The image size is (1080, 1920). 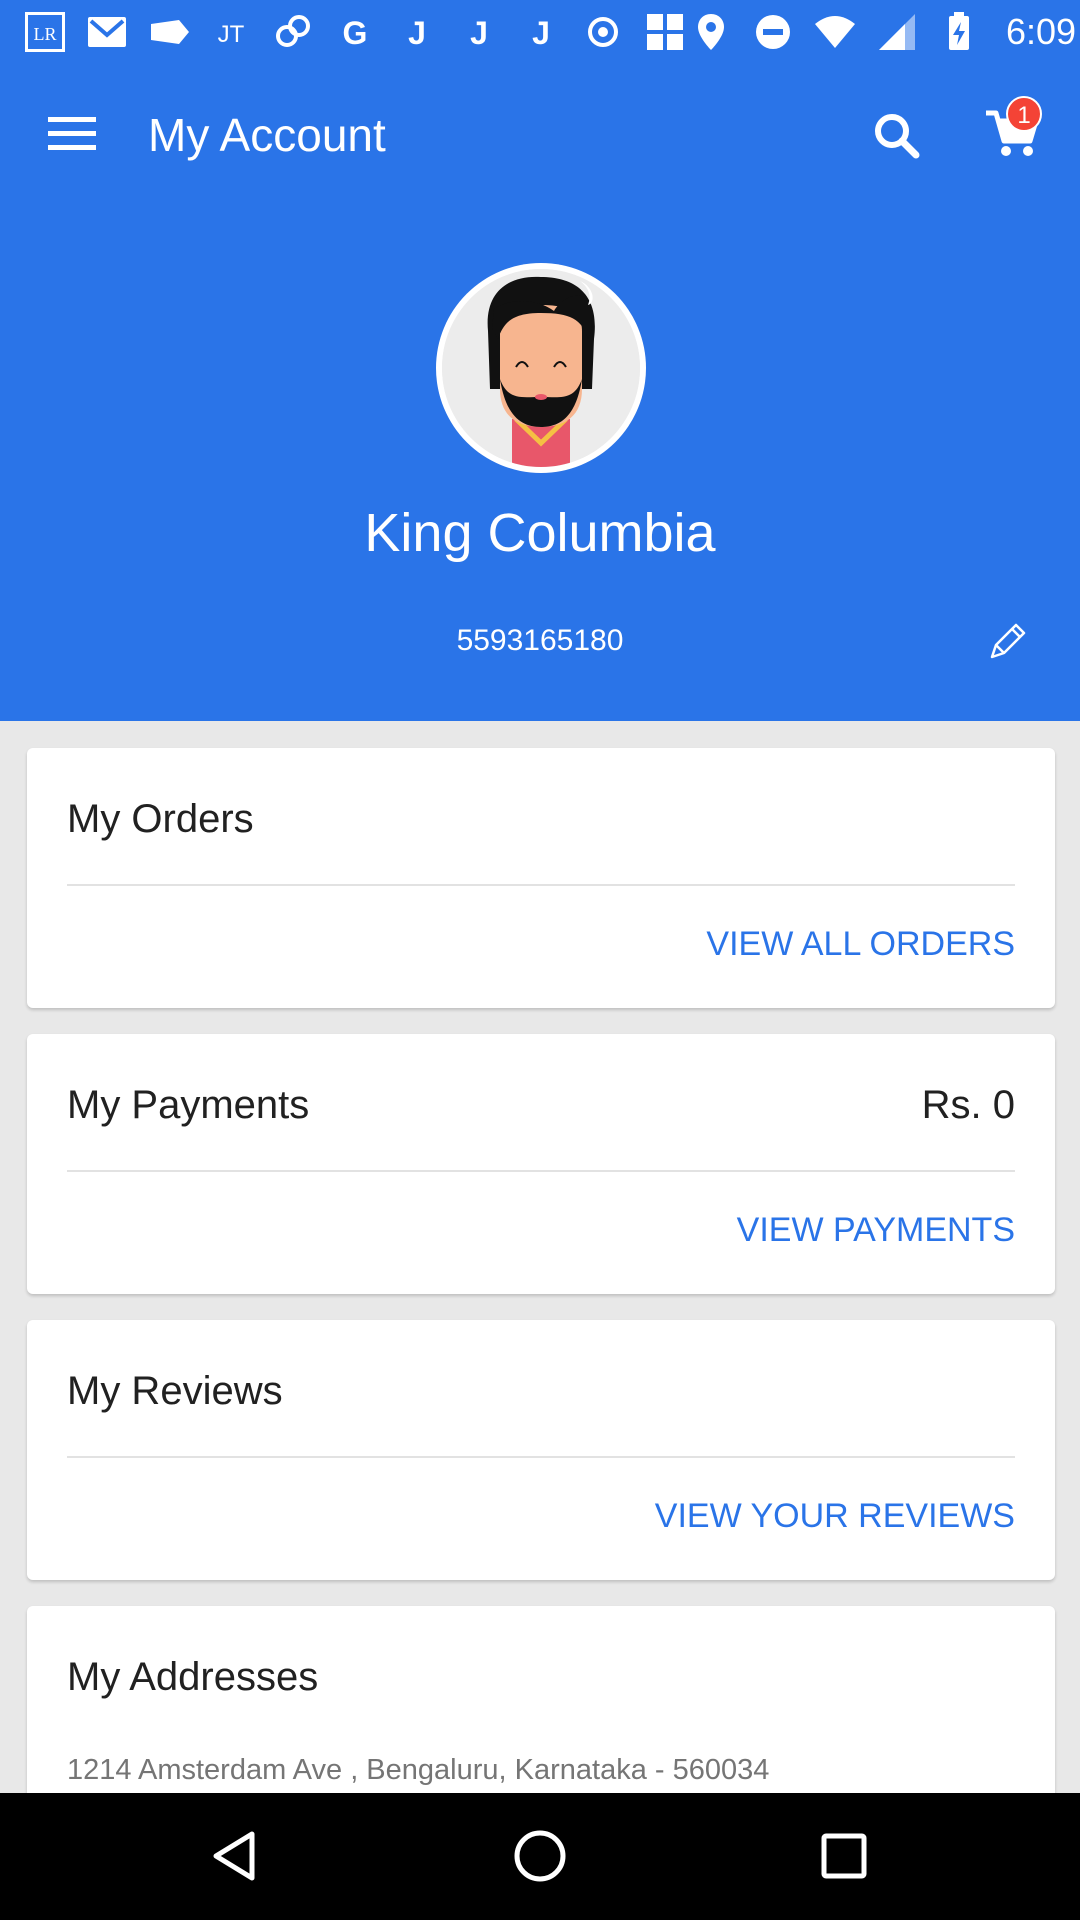 I want to click on view-payments-link: VIEW PAYMENTS, so click(x=876, y=1230).